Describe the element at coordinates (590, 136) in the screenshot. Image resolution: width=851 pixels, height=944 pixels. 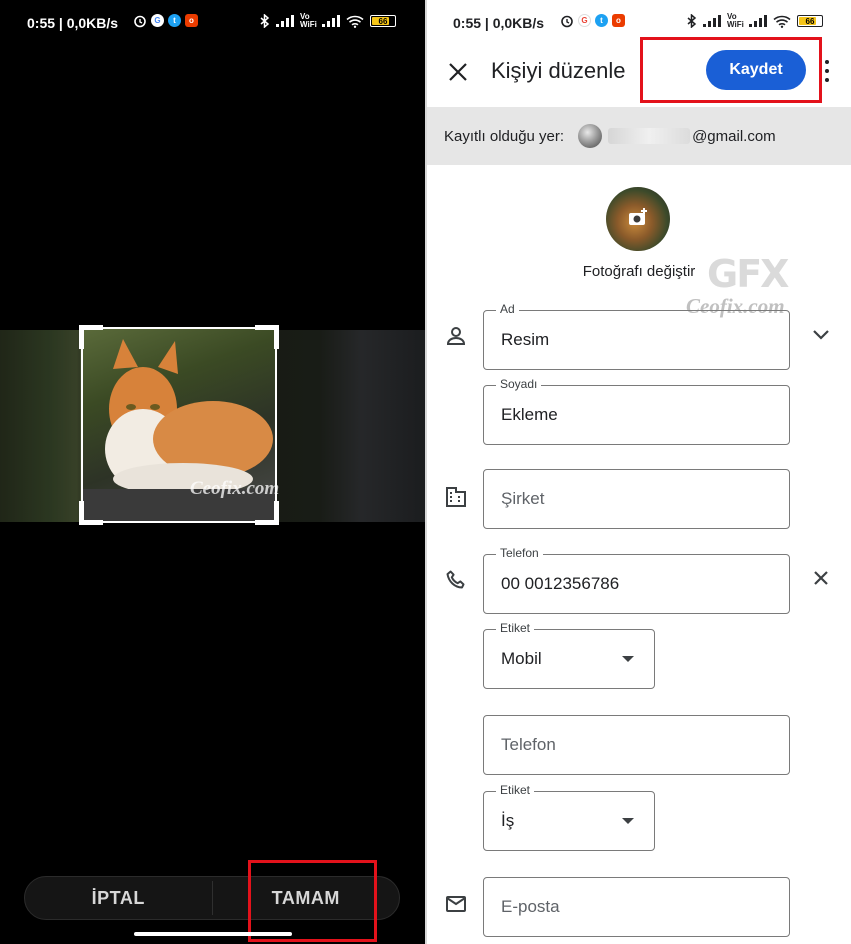
I see `avatar` at that location.